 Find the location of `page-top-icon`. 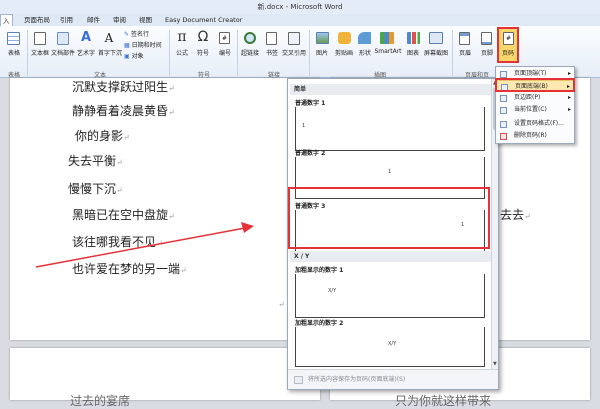

page-top-icon is located at coordinates (503, 74).